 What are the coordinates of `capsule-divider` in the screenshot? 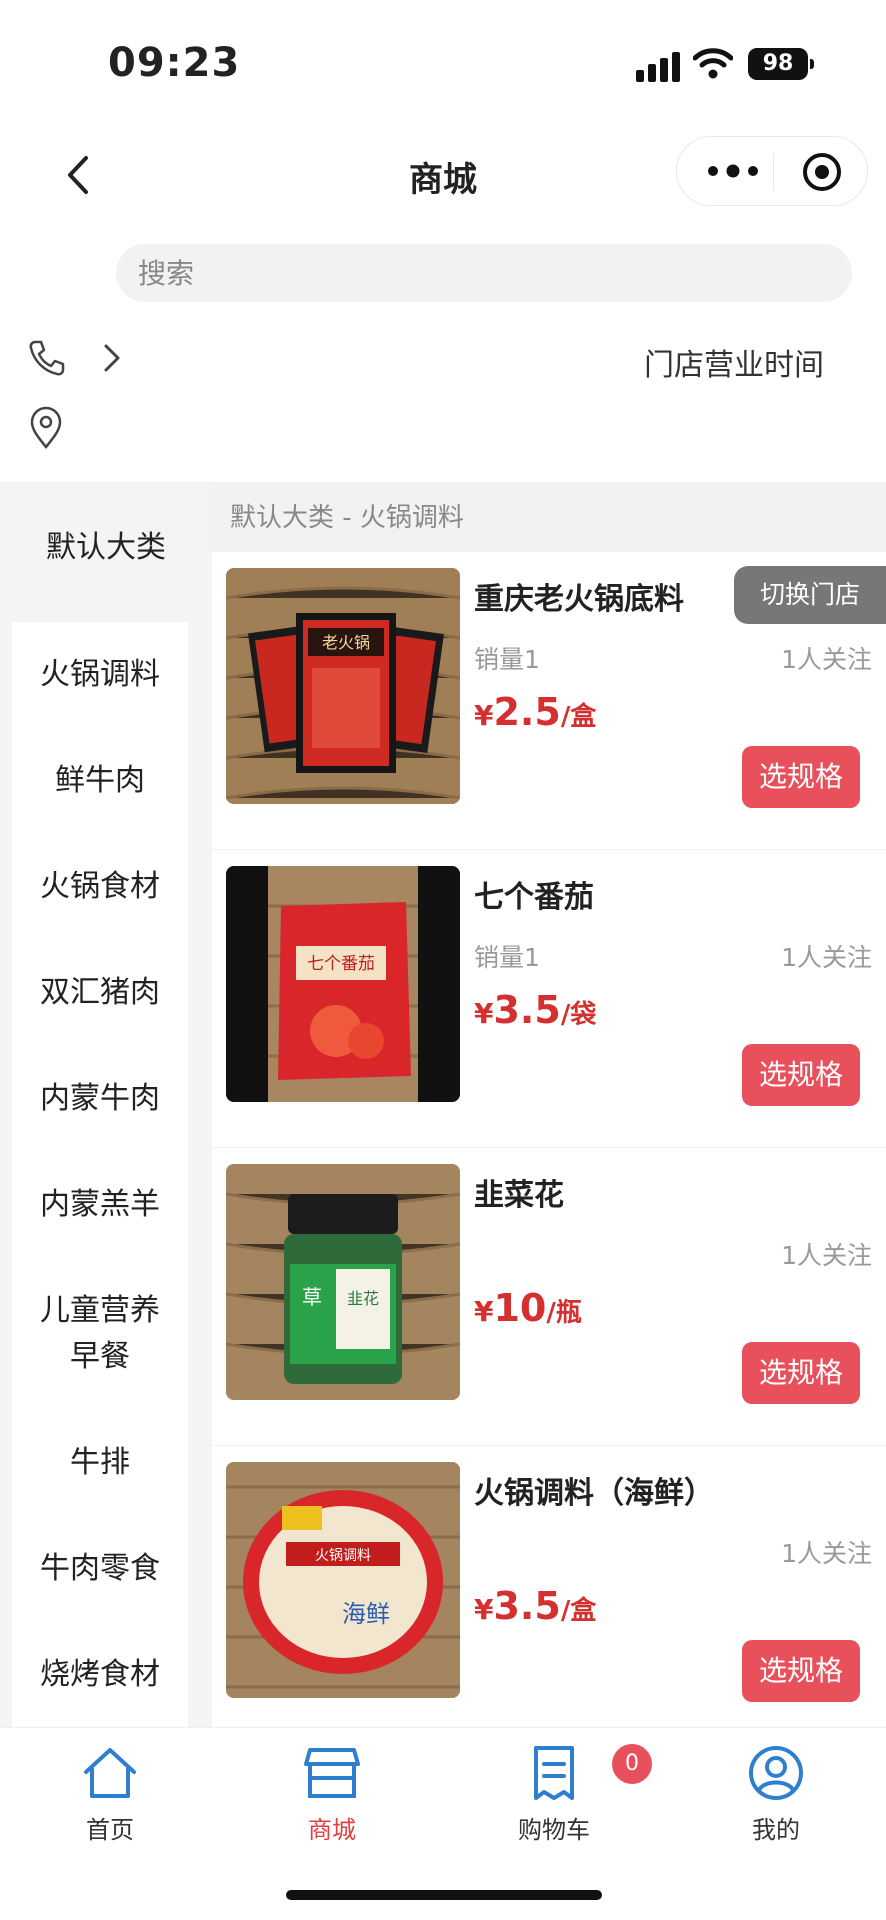 It's located at (773, 172).